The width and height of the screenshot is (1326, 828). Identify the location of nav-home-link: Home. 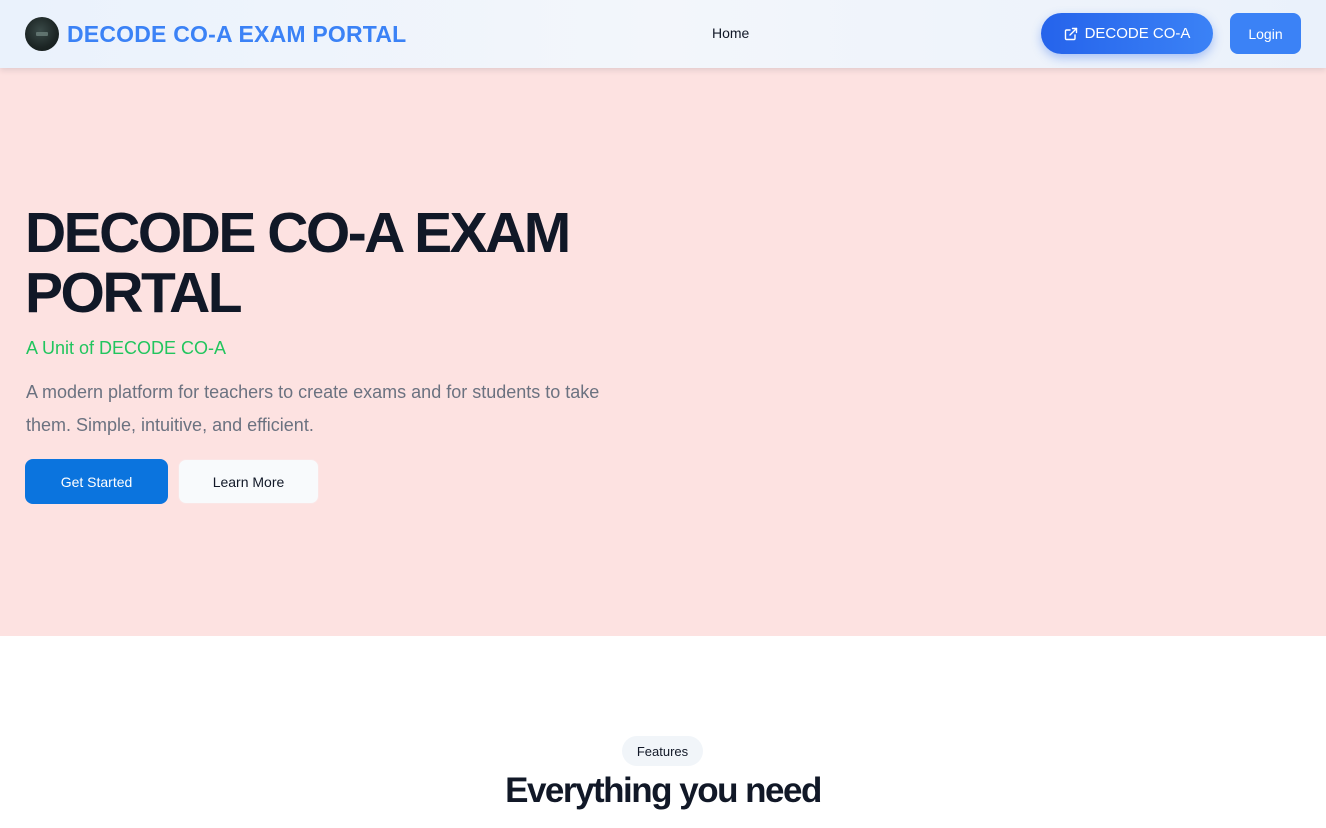
(730, 33).